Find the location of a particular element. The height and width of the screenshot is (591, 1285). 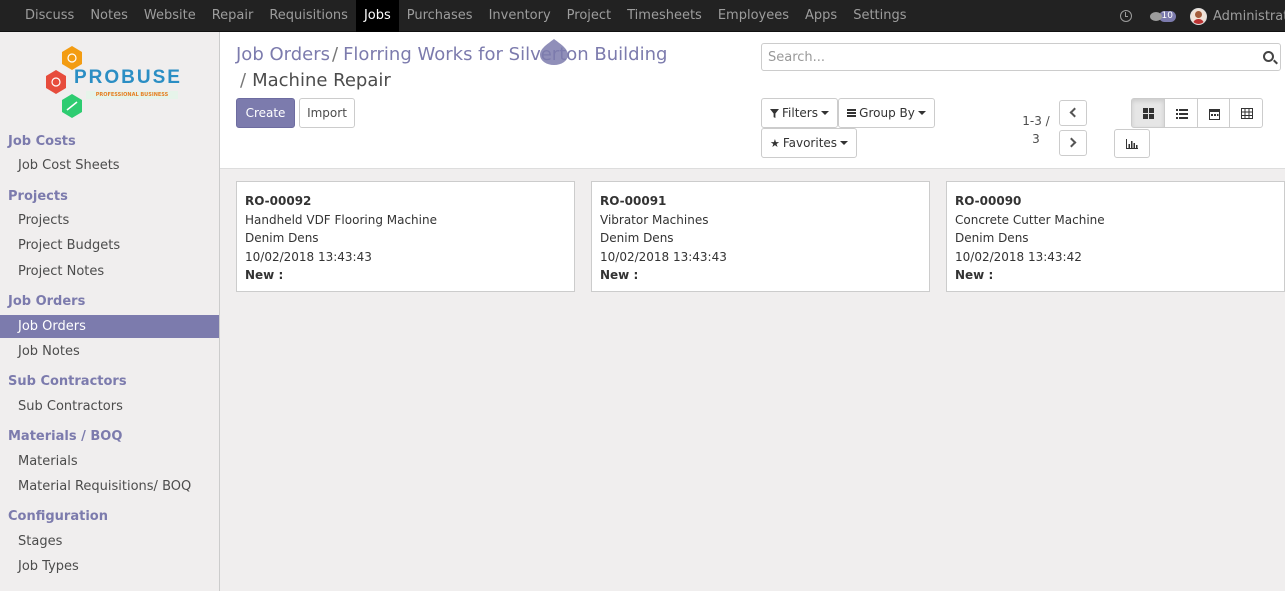

list-icon is located at coordinates (1182, 114).